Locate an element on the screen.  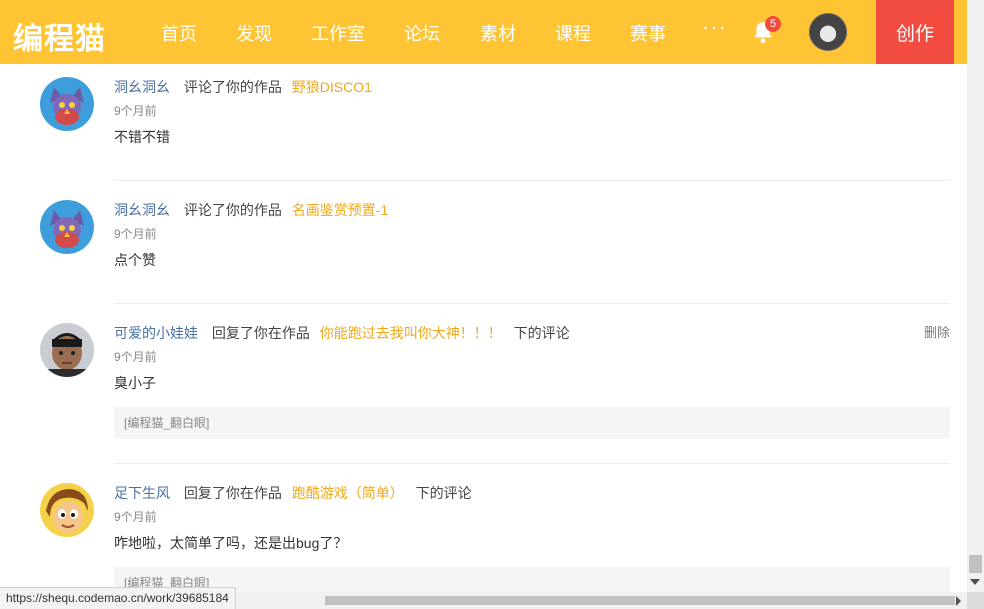
work-link: 你能跑过去我叫你大神！！！ is located at coordinates (411, 333).